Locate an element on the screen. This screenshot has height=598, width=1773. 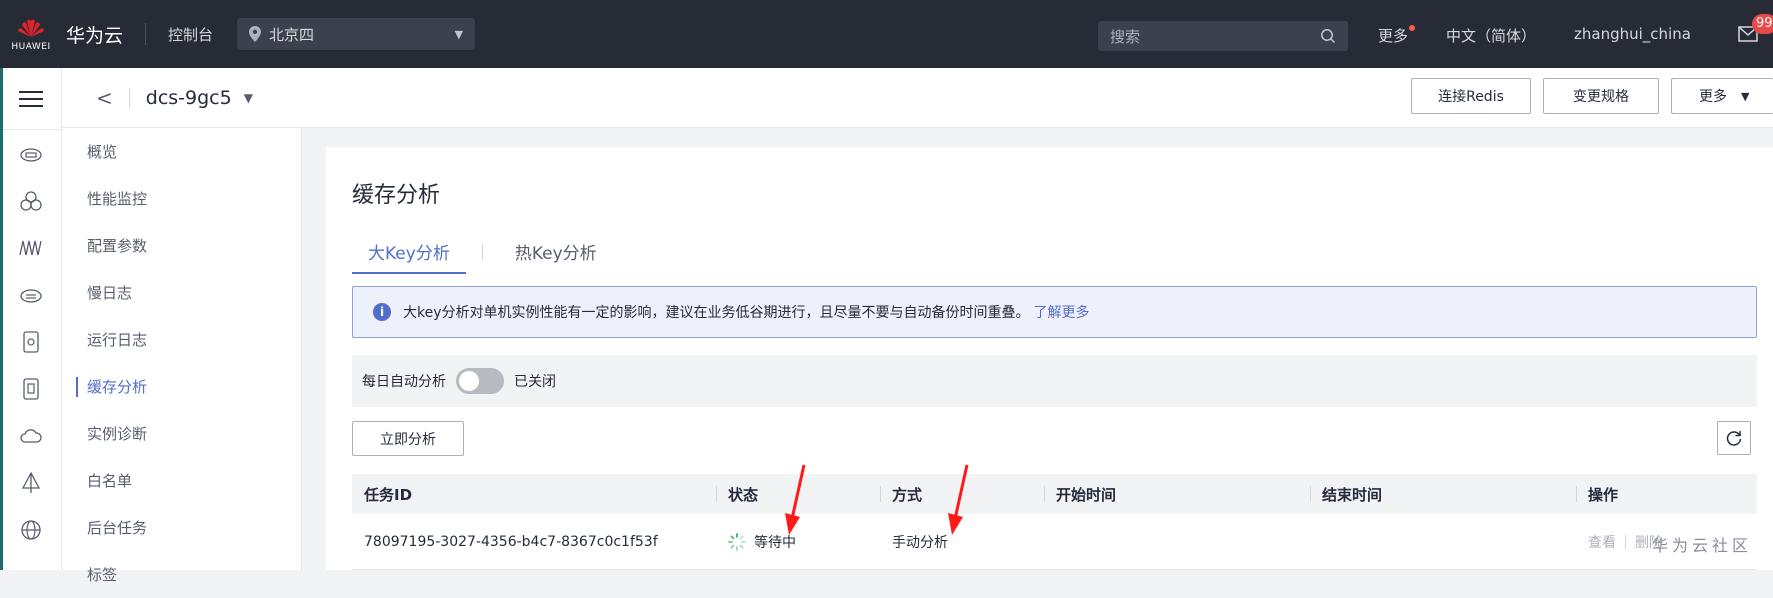
more-actions-label: 更多 is located at coordinates (1713, 97).